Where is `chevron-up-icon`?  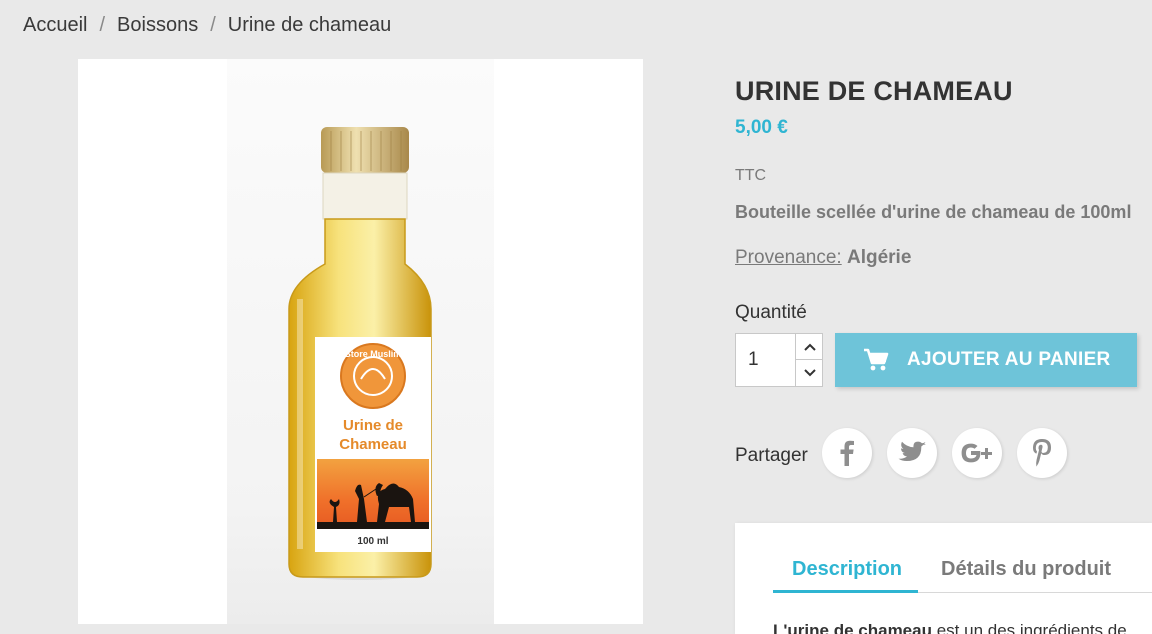 chevron-up-icon is located at coordinates (809, 347).